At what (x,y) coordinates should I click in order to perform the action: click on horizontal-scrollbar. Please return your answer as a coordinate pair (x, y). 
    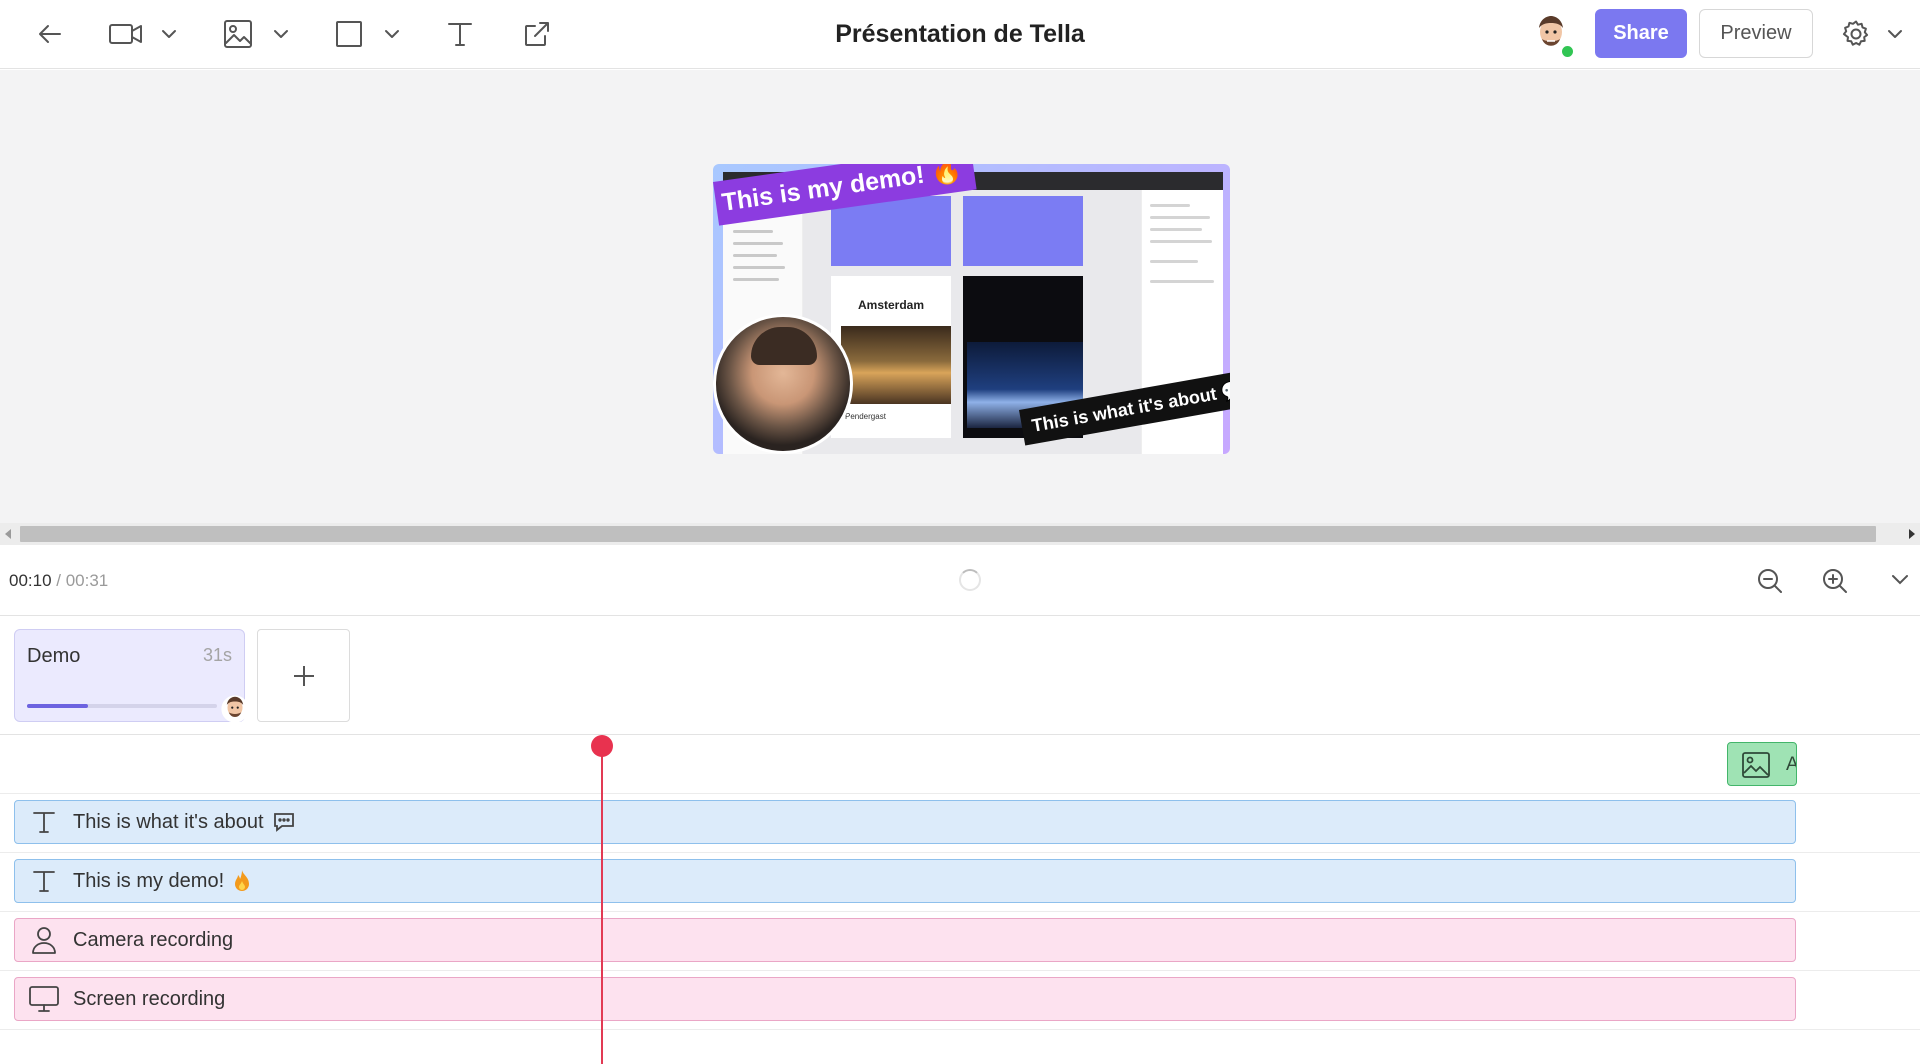
    Looking at the image, I should click on (960, 534).